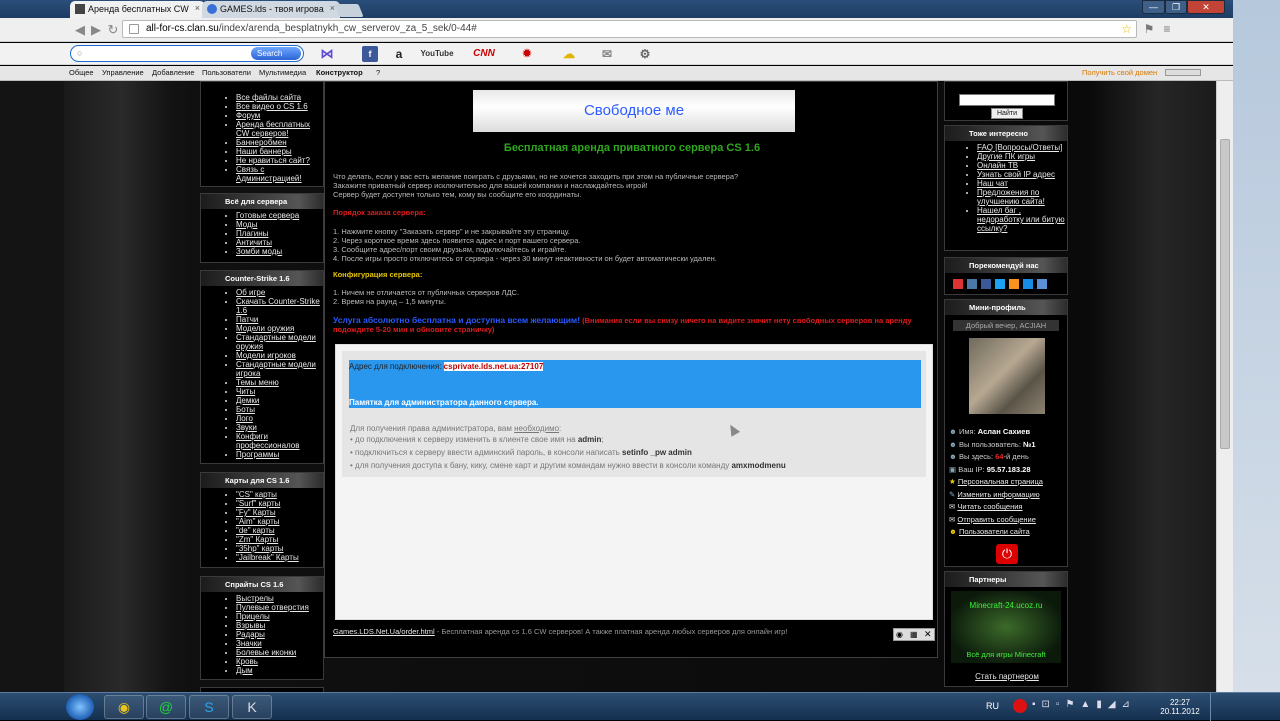  I want to click on back-arrow-icon: ◀, so click(80, 30).